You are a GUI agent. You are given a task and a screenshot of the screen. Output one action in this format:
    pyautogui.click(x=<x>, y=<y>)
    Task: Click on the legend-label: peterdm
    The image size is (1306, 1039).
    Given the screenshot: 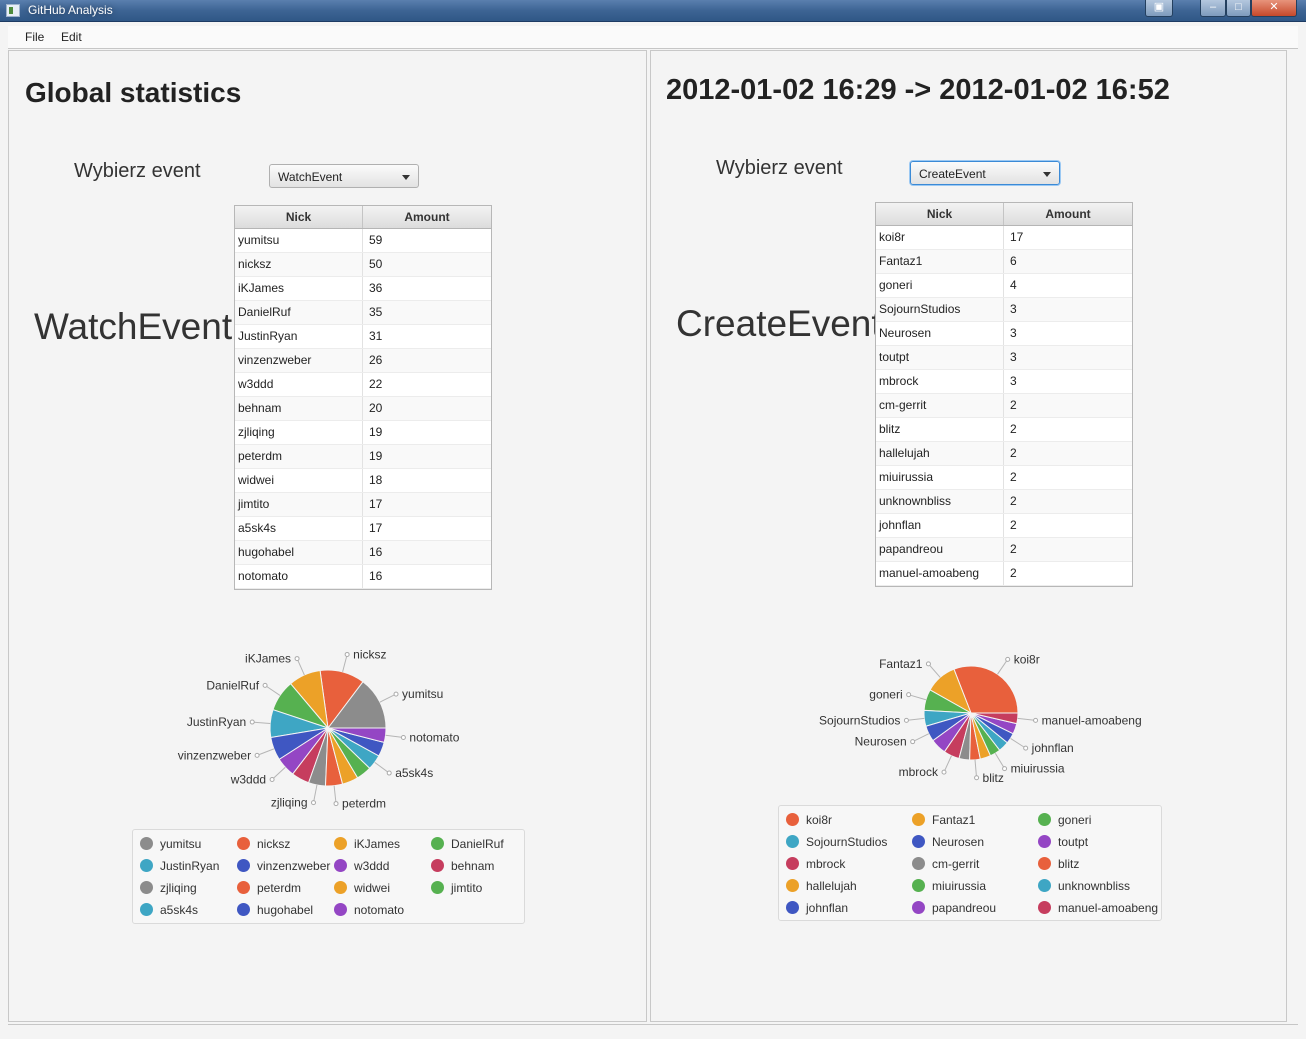 What is the action you would take?
    pyautogui.click(x=279, y=888)
    